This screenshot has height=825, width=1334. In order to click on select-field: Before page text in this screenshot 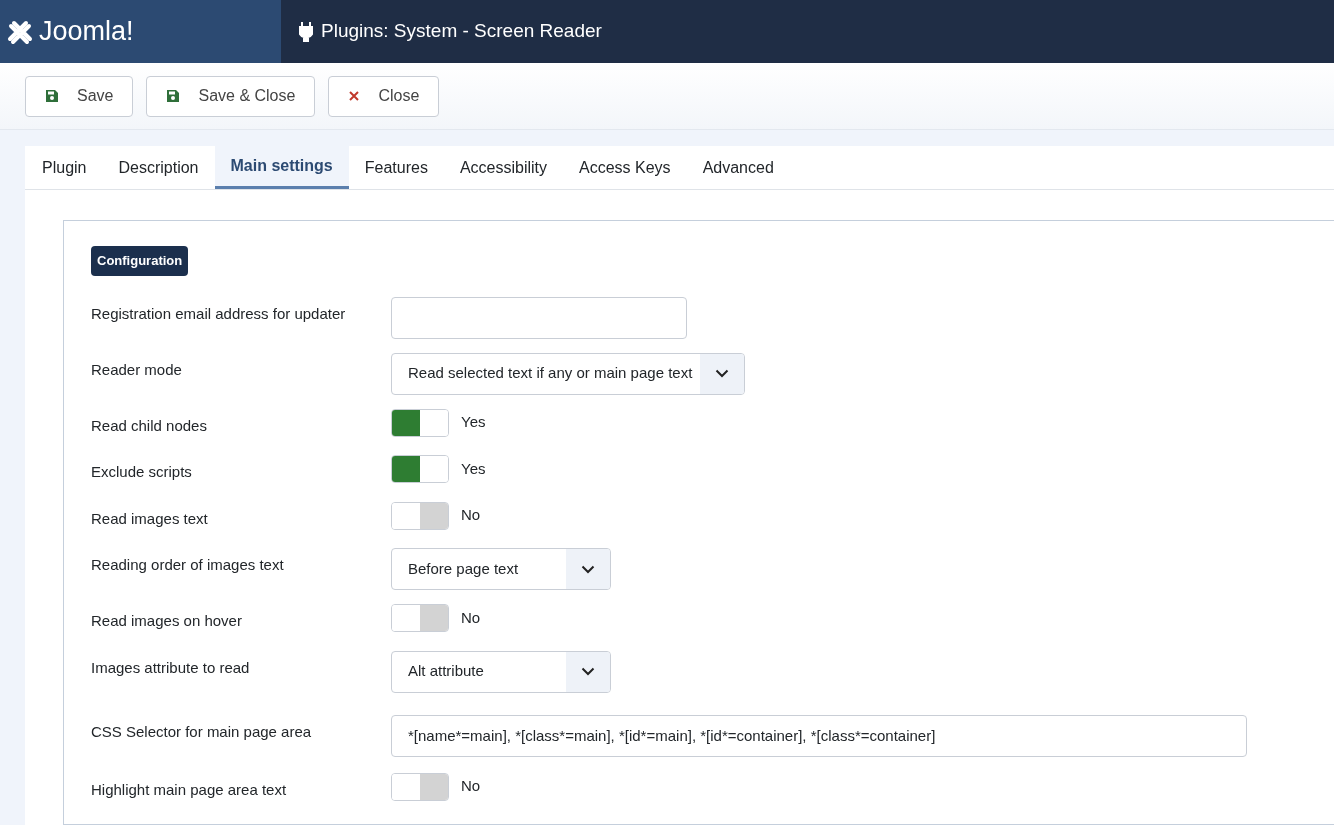, I will do `click(501, 569)`.